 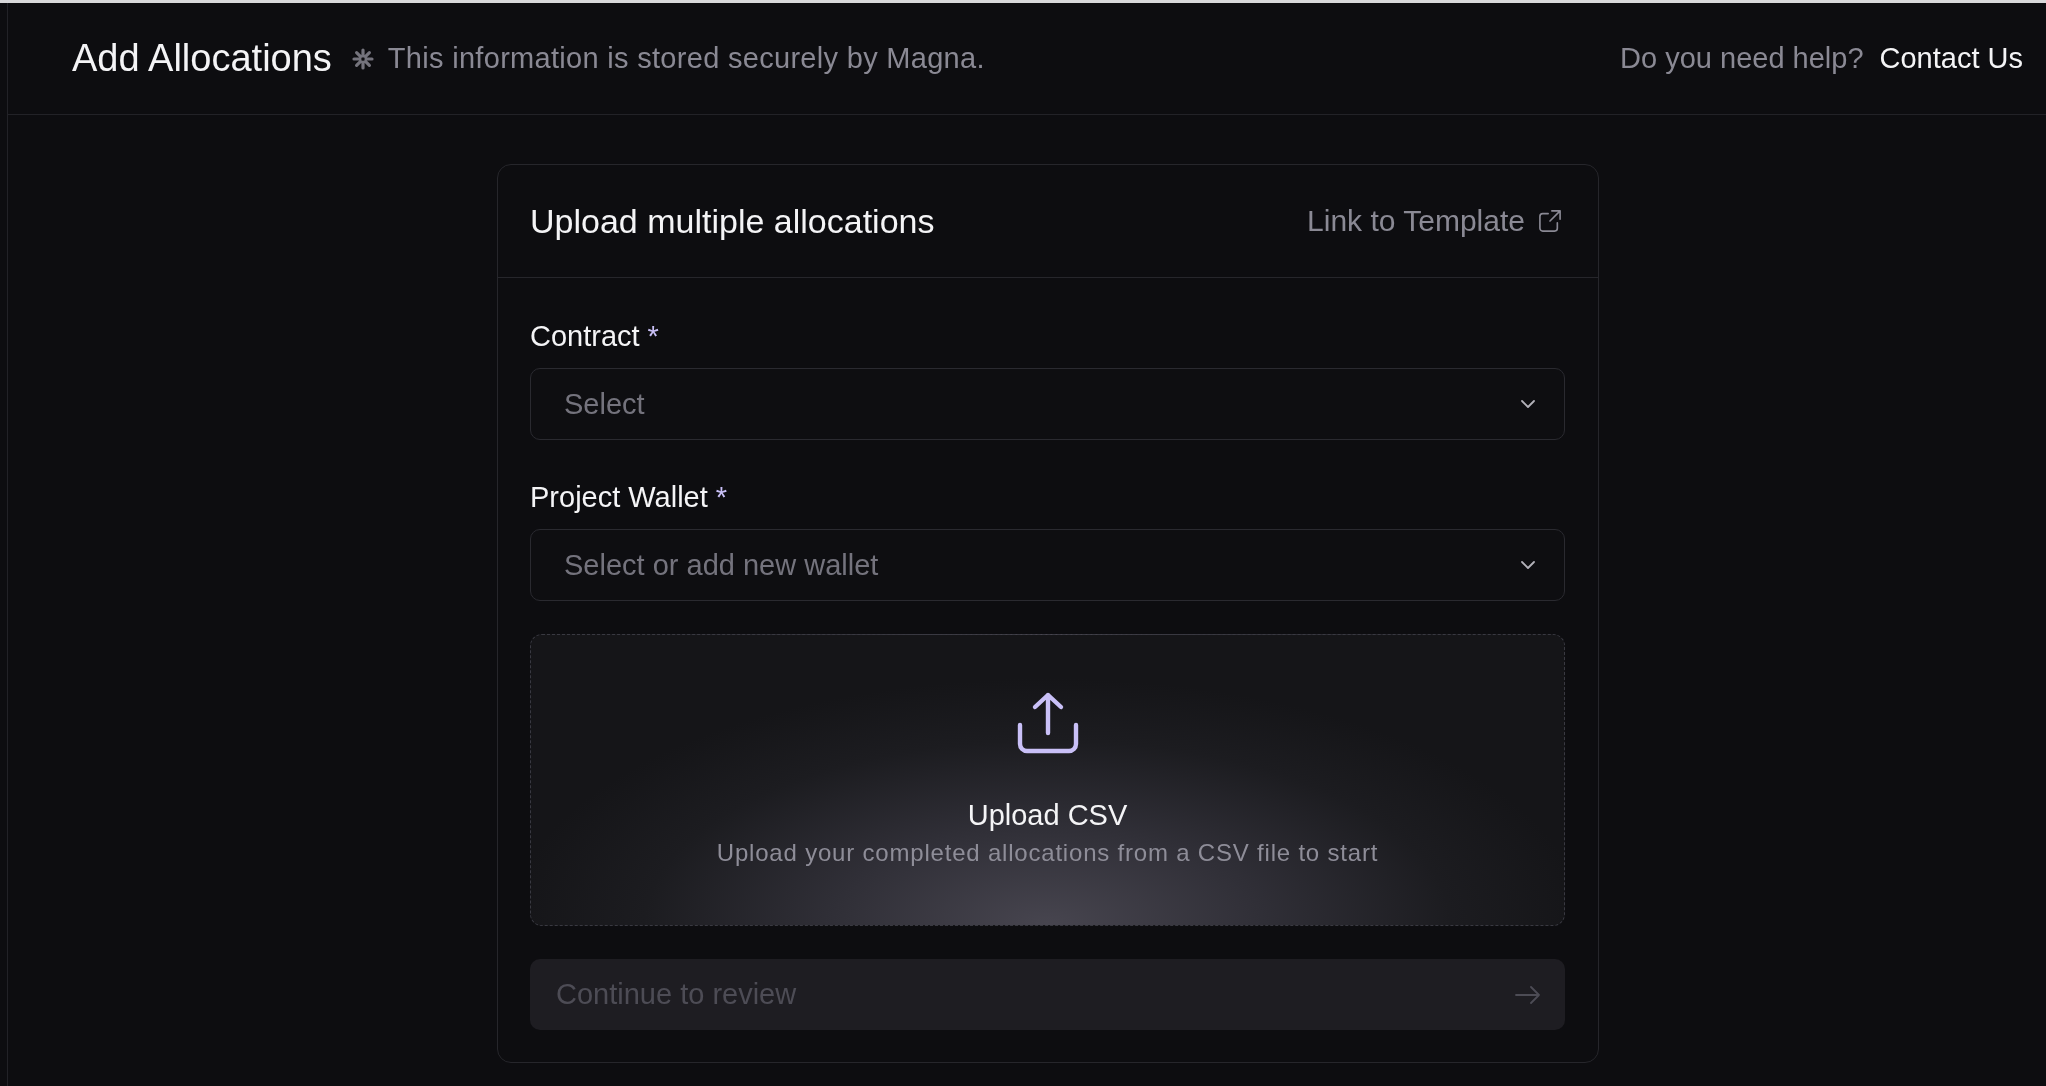 What do you see at coordinates (202, 58) in the screenshot?
I see `page-title: Add Allocations` at bounding box center [202, 58].